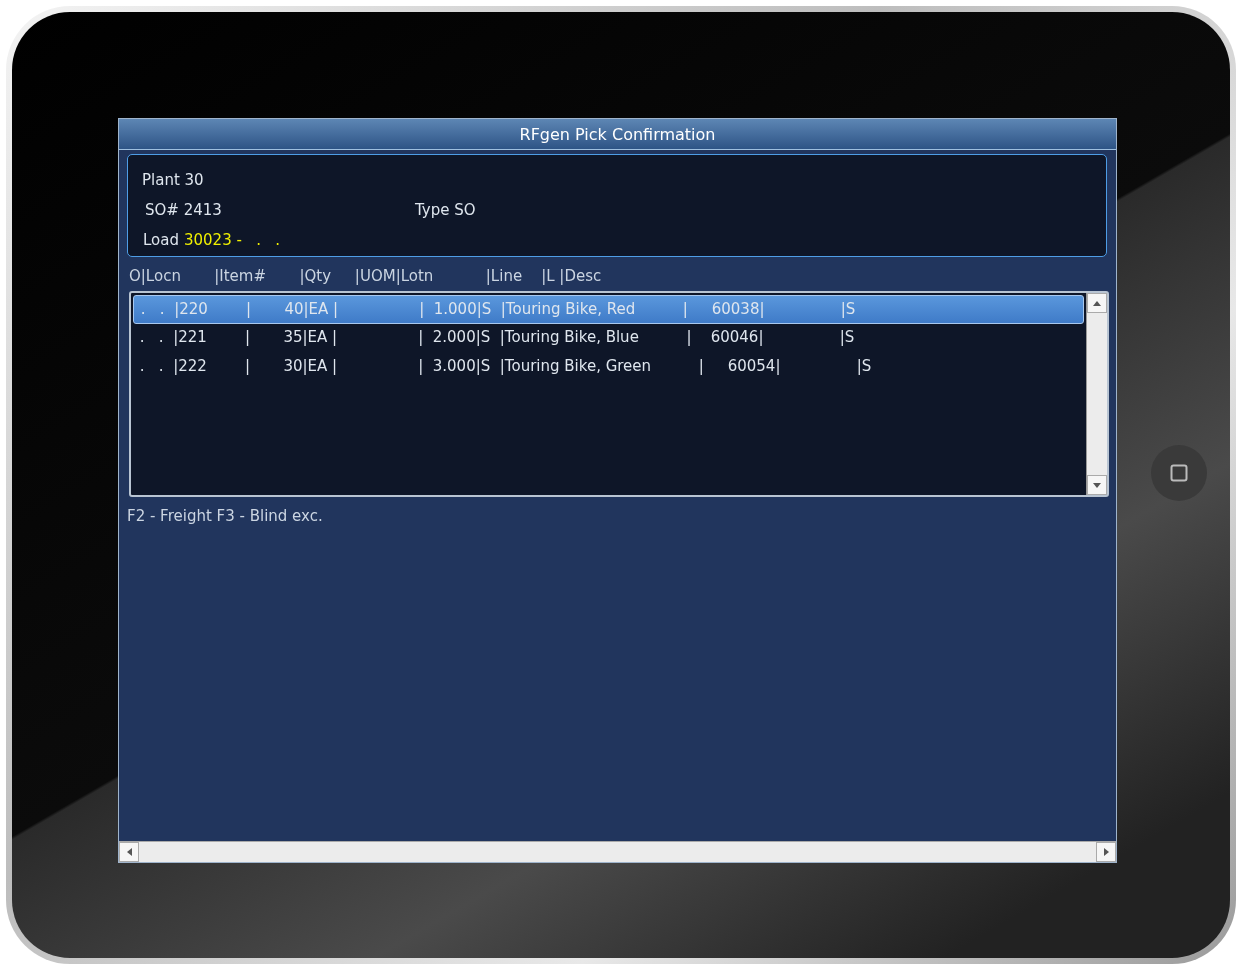  I want to click on scroll-left-button, so click(129, 852).